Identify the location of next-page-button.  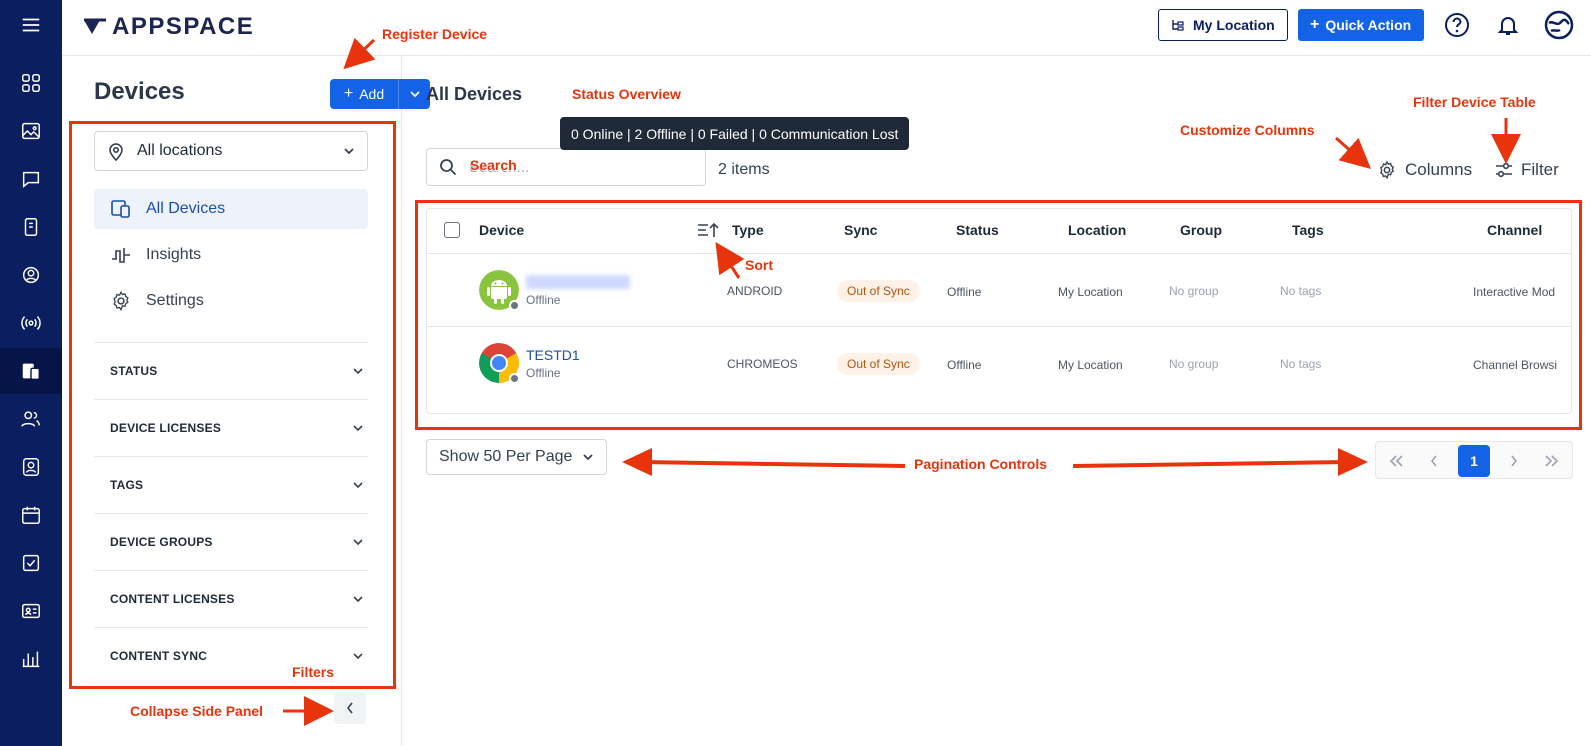
(1514, 461).